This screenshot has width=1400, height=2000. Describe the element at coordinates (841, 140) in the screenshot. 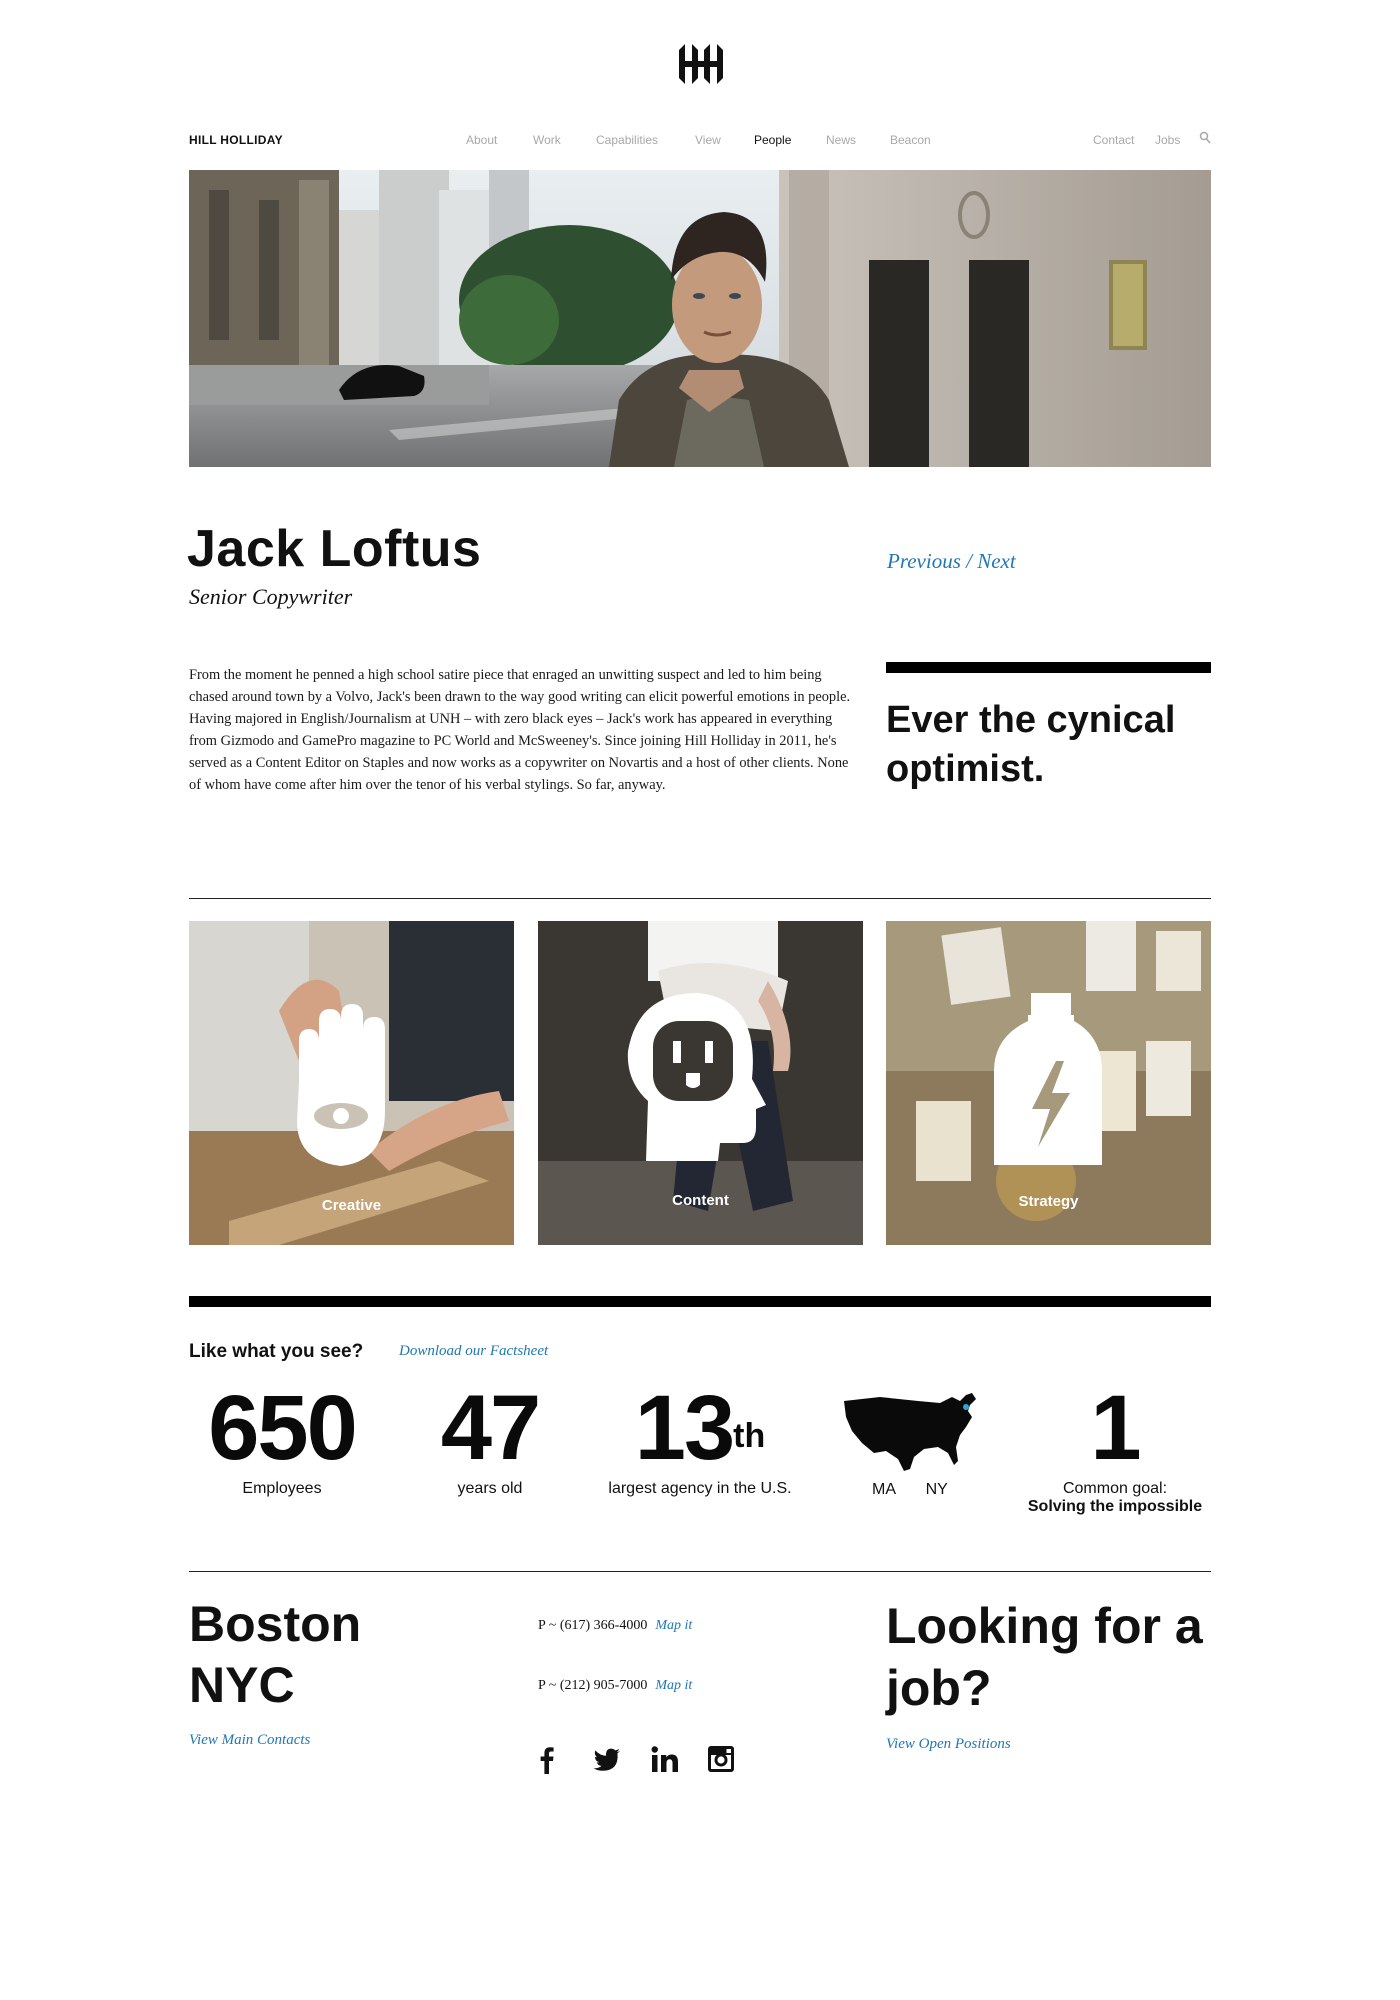

I see `nav-item-news: News` at that location.